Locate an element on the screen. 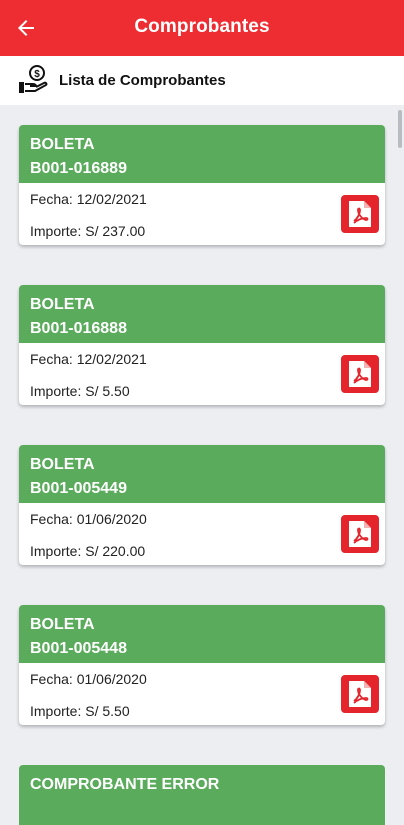 Image resolution: width=404 pixels, height=825 pixels. page-title: Comprobantes is located at coordinates (202, 26).